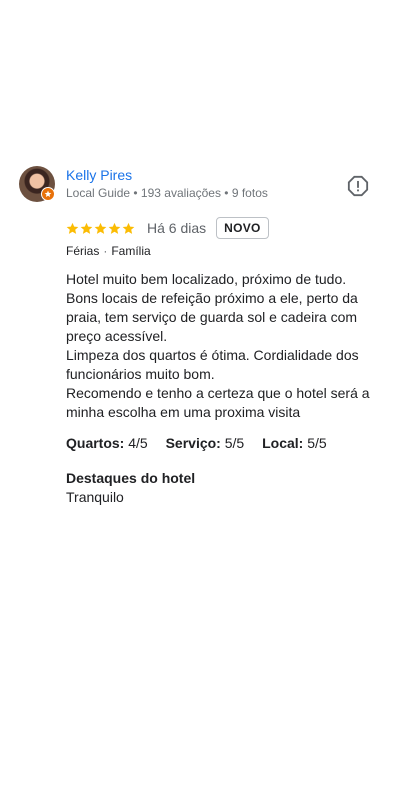 Image resolution: width=400 pixels, height=800 pixels. I want to click on subrating-rooms: Quartos: 4/5, so click(107, 443).